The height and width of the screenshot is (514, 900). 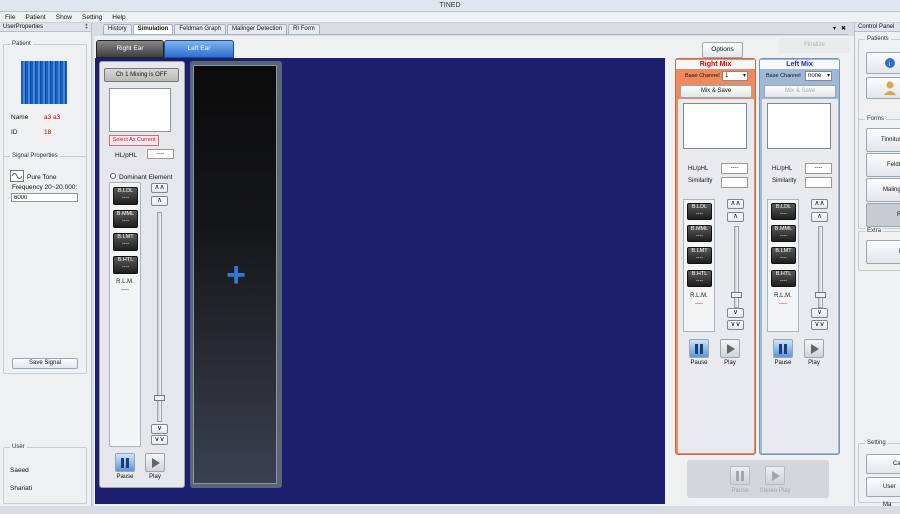 I want to click on patient-edit-button, so click(x=883, y=88).